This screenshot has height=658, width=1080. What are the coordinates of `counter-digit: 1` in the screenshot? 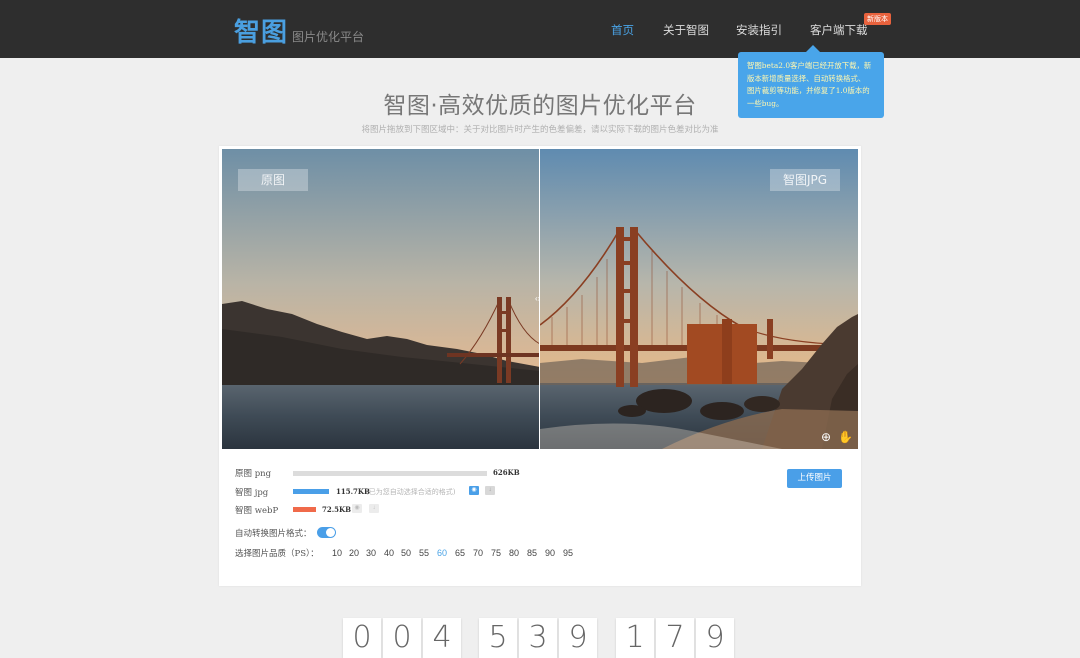 It's located at (635, 637).